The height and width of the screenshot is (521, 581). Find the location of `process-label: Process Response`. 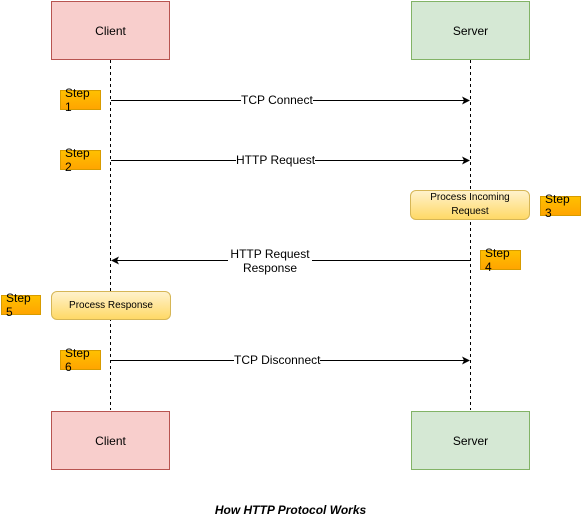

process-label: Process Response is located at coordinates (111, 305).